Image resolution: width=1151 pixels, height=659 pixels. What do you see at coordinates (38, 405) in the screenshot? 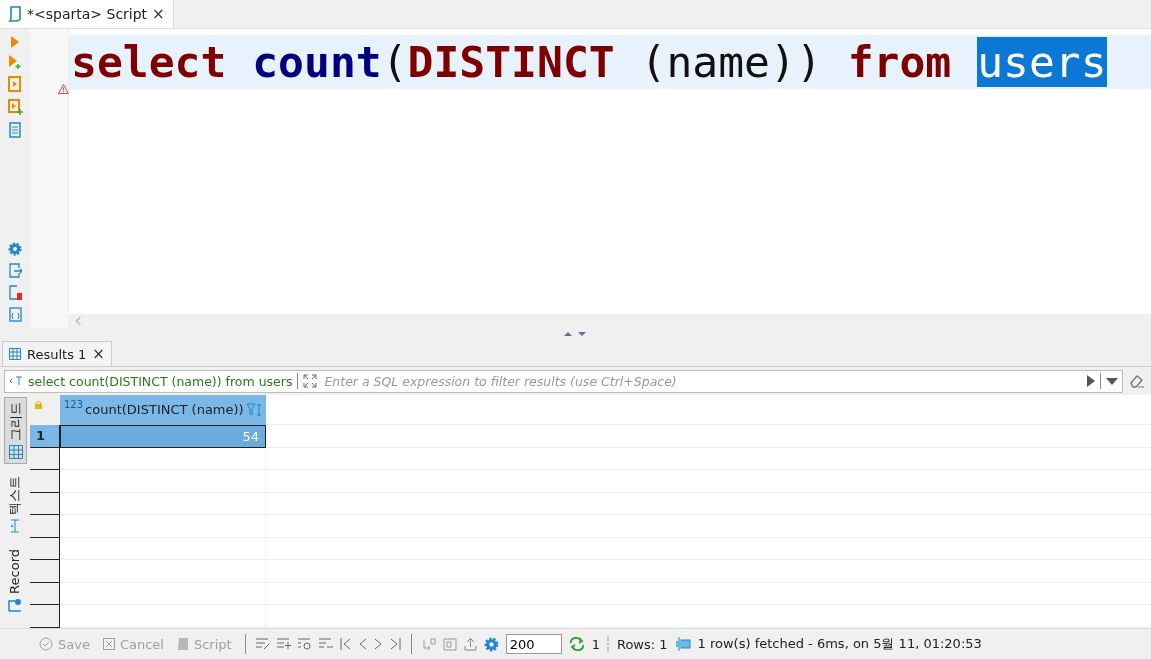
I see `lock-icon` at bounding box center [38, 405].